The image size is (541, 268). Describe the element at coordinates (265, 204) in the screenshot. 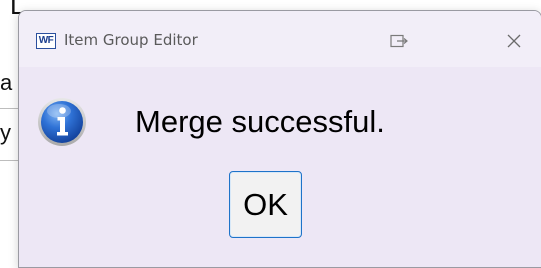

I see `ok-button: OK` at that location.